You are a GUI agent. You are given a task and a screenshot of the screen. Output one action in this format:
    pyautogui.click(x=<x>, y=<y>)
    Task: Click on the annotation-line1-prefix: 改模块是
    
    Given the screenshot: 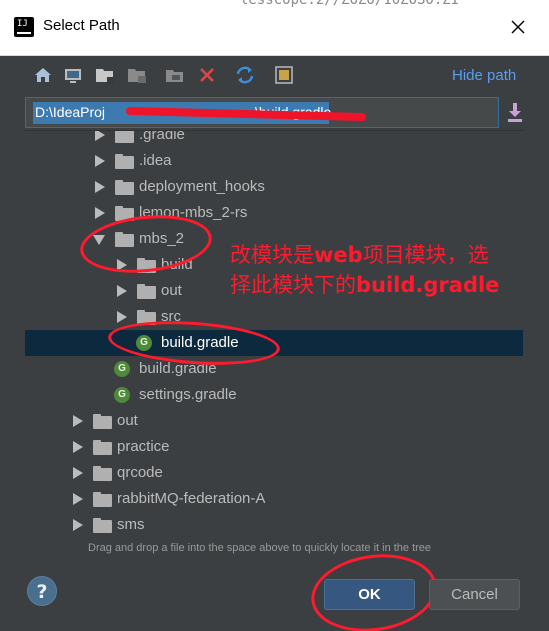 What is the action you would take?
    pyautogui.click(x=272, y=255)
    